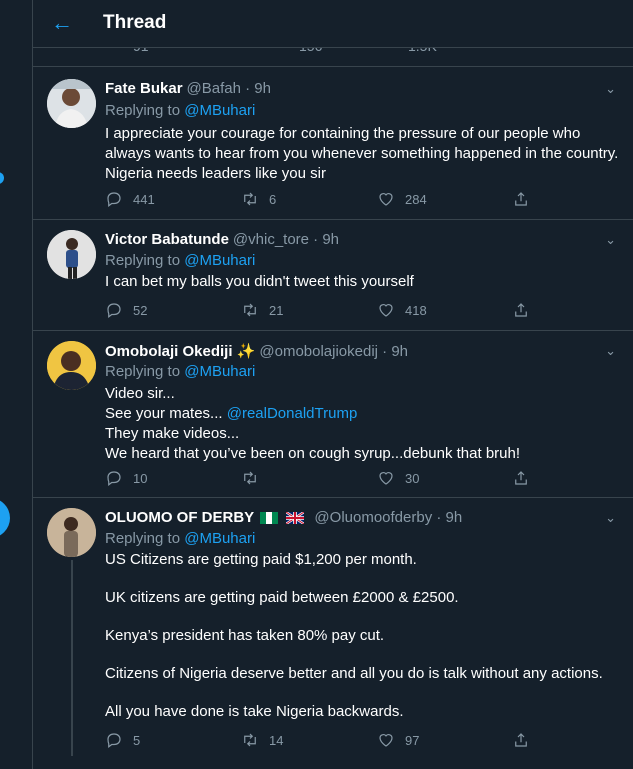 The image size is (633, 769). Describe the element at coordinates (126, 310) in the screenshot. I see `reply-button: 52` at that location.